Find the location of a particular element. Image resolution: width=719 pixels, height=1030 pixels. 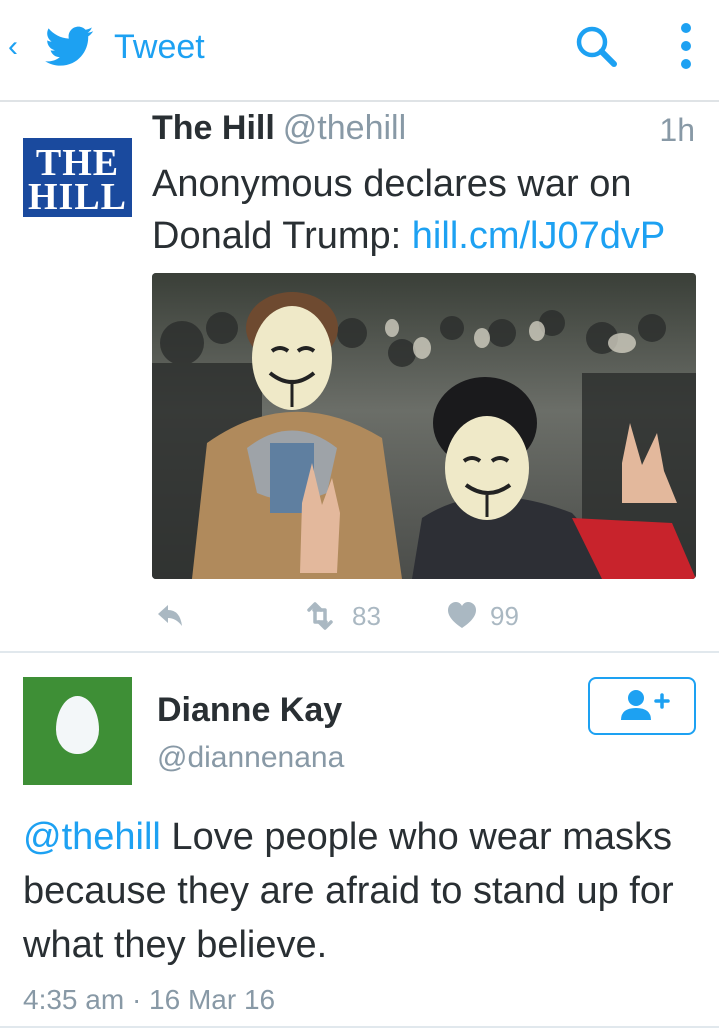

reply-icon is located at coordinates (170, 616).